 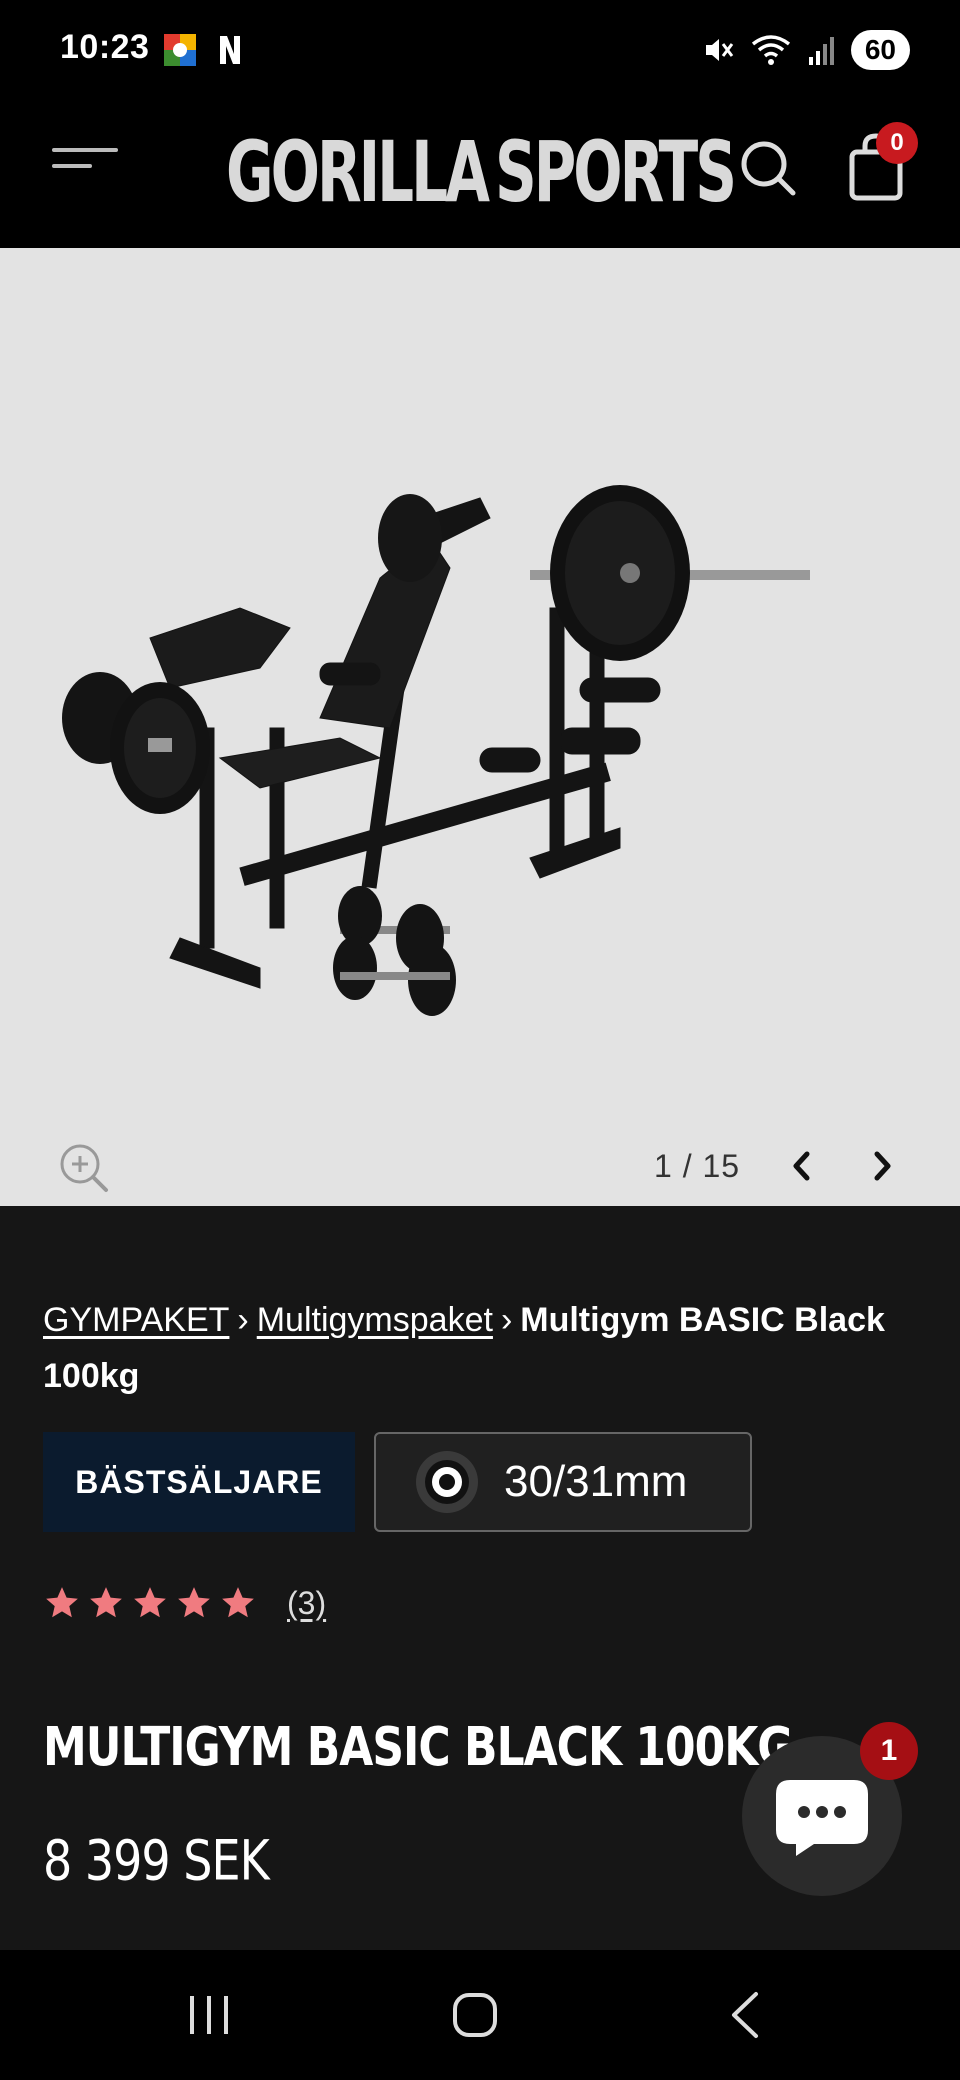 I want to click on wifi-icon, so click(x=770, y=50).